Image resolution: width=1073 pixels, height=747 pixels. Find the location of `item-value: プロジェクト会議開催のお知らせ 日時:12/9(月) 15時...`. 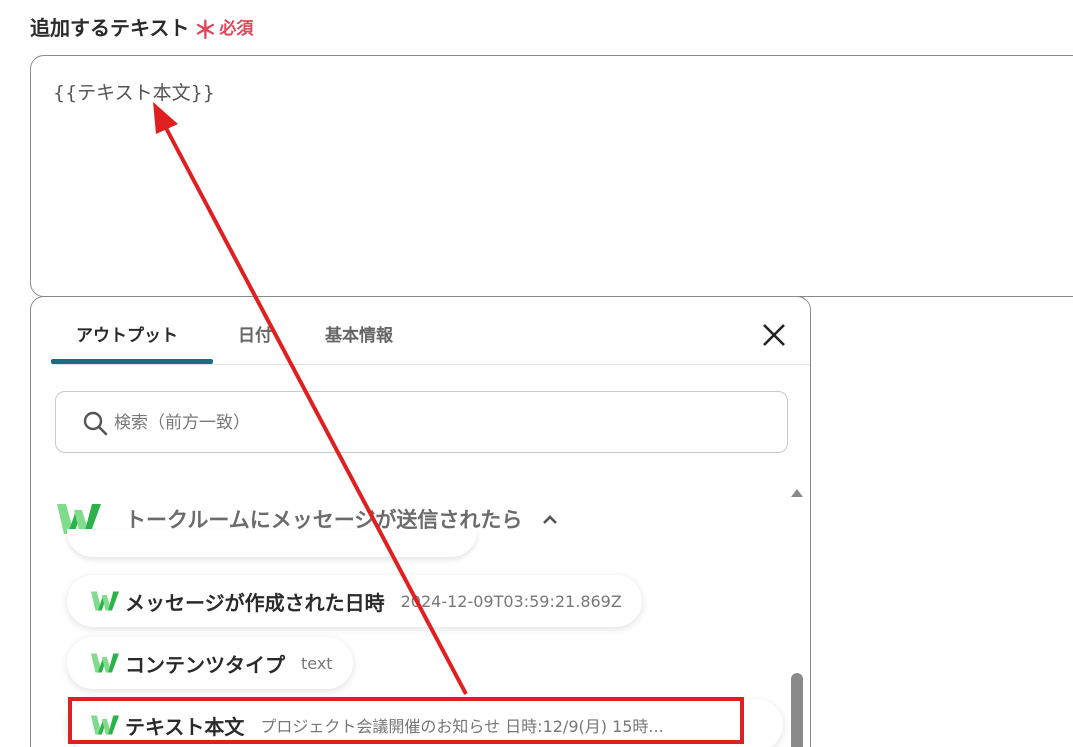

item-value: プロジェクト会議開催のお知らせ 日時:12/9(月) 15時... is located at coordinates (462, 726).